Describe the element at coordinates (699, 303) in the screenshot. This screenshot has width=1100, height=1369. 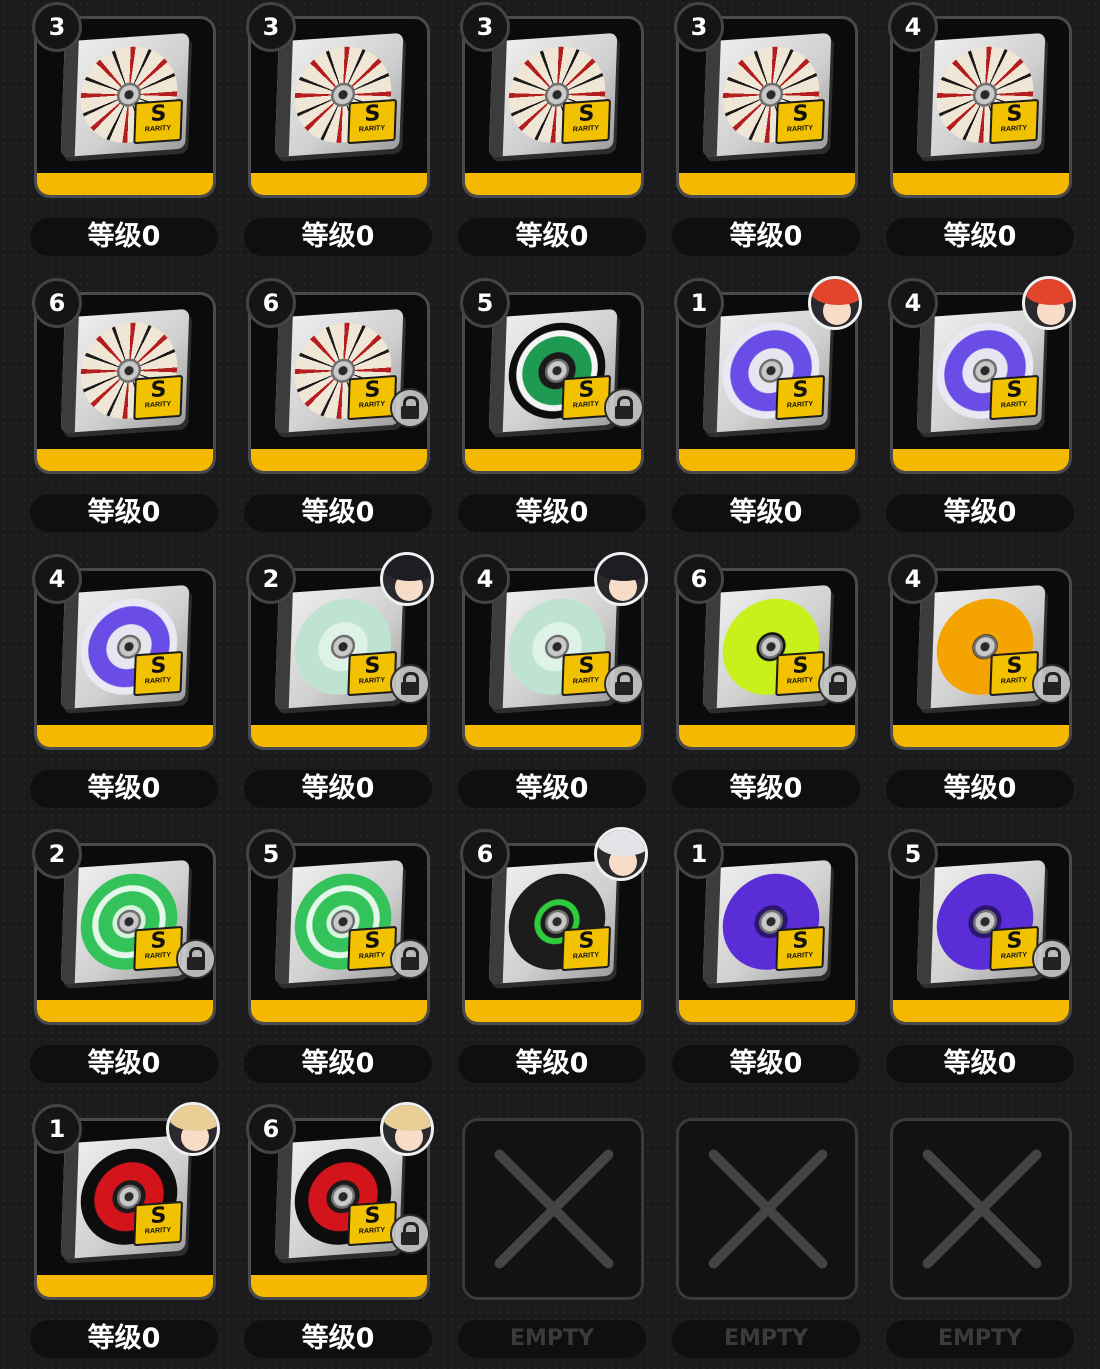
I see `slot-number-badge: 1` at that location.